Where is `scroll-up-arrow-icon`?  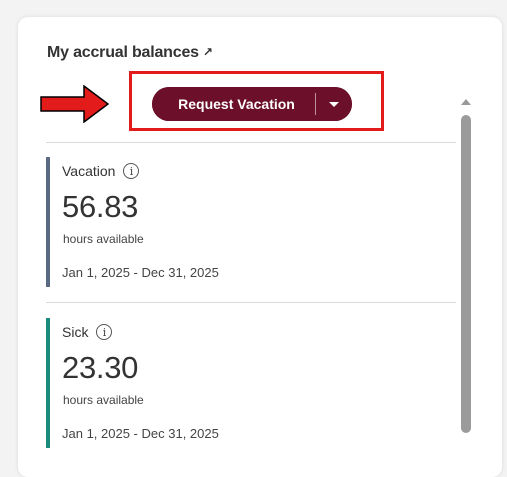
scroll-up-arrow-icon is located at coordinates (466, 102).